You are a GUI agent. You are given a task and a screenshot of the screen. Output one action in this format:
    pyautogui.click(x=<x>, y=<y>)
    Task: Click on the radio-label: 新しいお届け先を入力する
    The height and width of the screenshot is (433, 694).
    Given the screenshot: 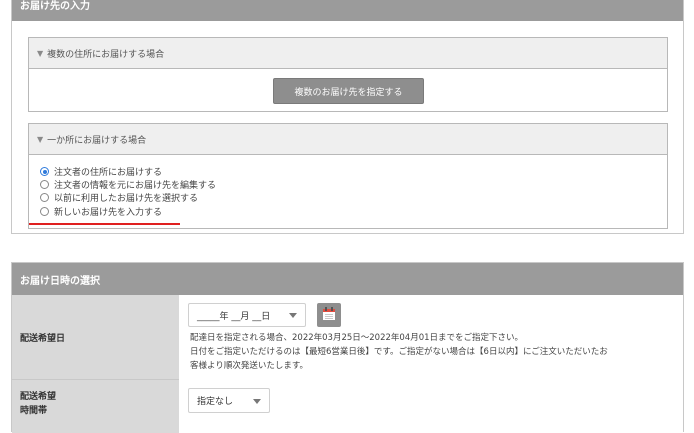 What is the action you would take?
    pyautogui.click(x=108, y=213)
    